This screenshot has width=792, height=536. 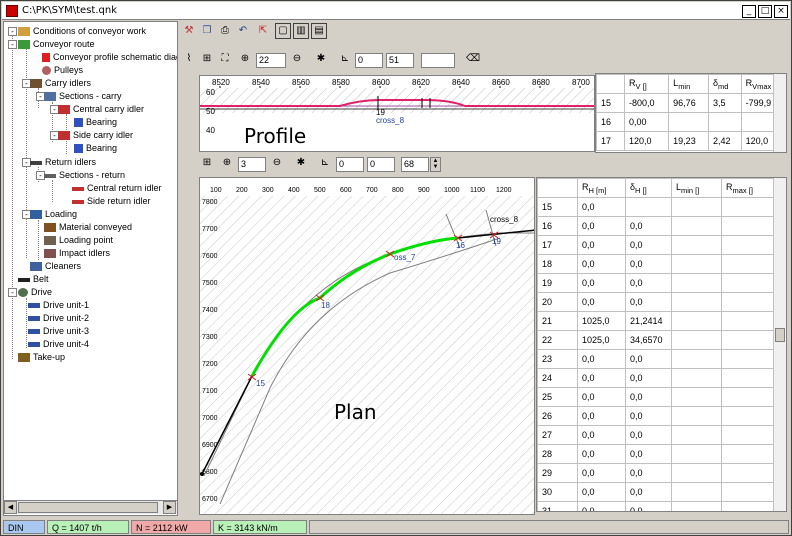 What do you see at coordinates (109, 57) in the screenshot?
I see `tree-item-profile-diagram: Conveyor profile schematic diagram` at bounding box center [109, 57].